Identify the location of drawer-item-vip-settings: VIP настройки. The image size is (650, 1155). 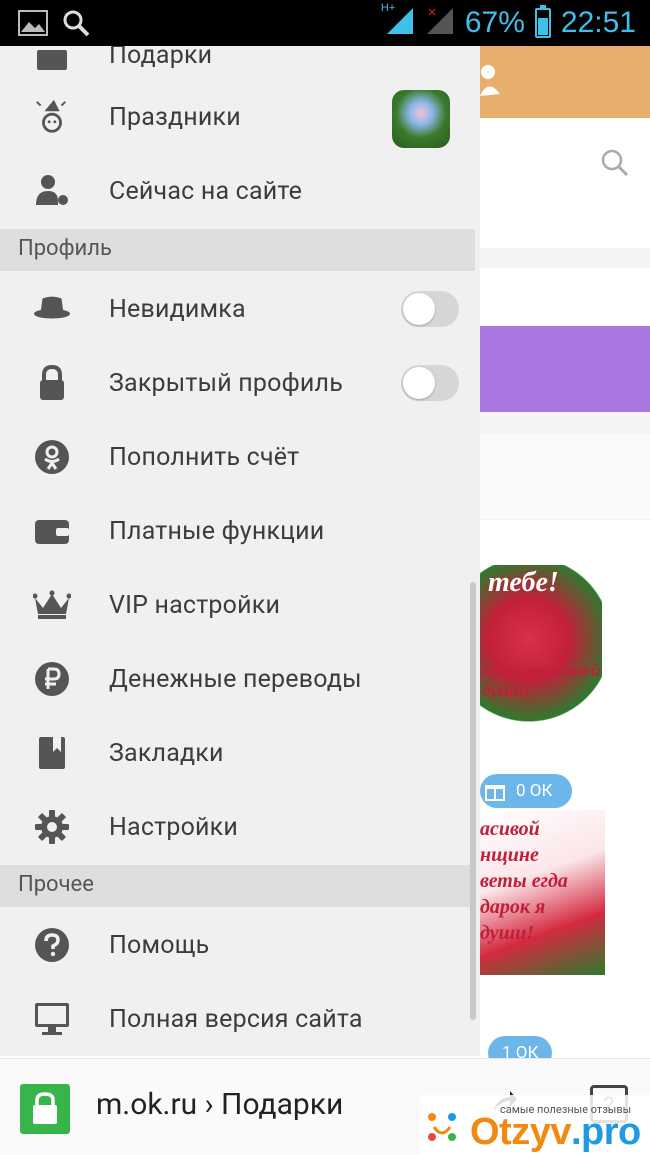
(240, 605).